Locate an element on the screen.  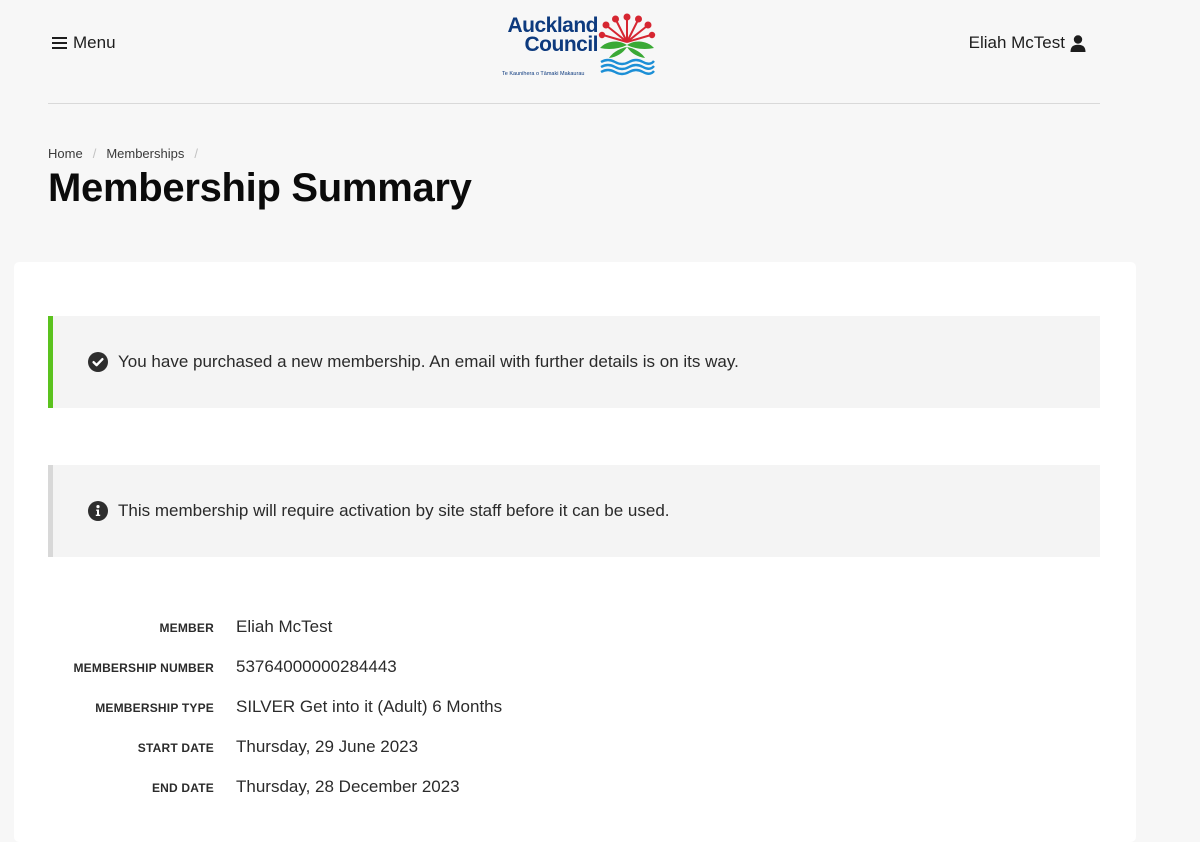
breadcrumb-home: Home is located at coordinates (65, 153).